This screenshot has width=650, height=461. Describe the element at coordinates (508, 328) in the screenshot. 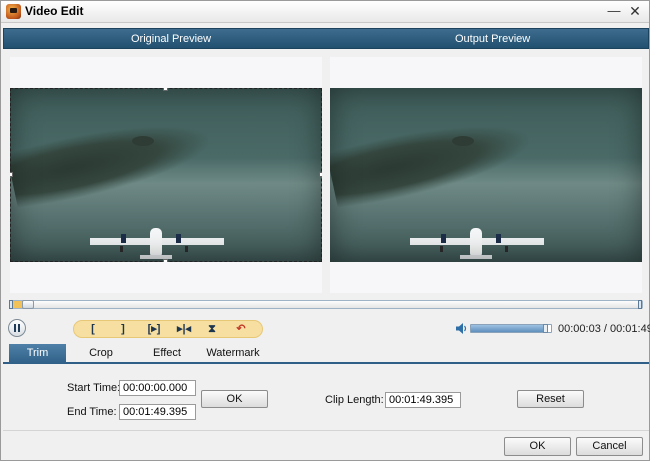

I see `volume-fill` at that location.